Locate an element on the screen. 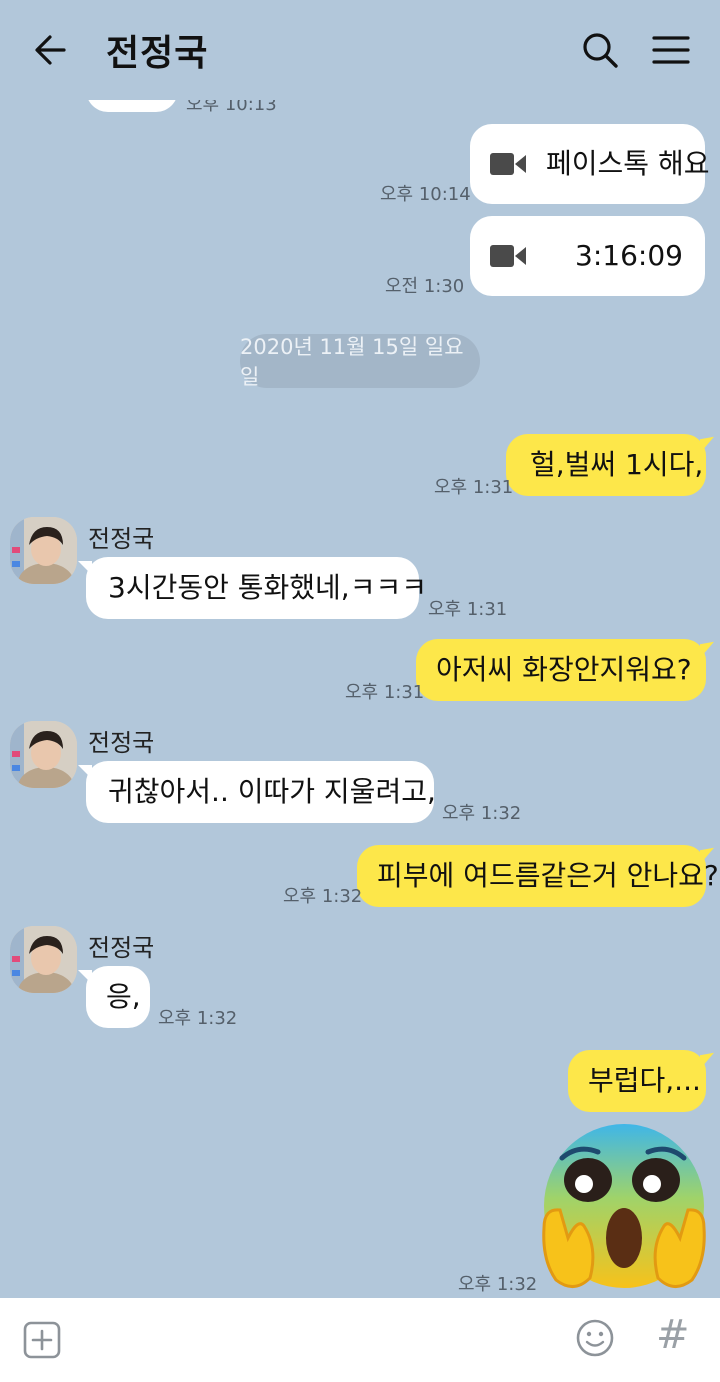 The width and height of the screenshot is (720, 1382). call-duration-bubble: 3:16:09 is located at coordinates (587, 256).